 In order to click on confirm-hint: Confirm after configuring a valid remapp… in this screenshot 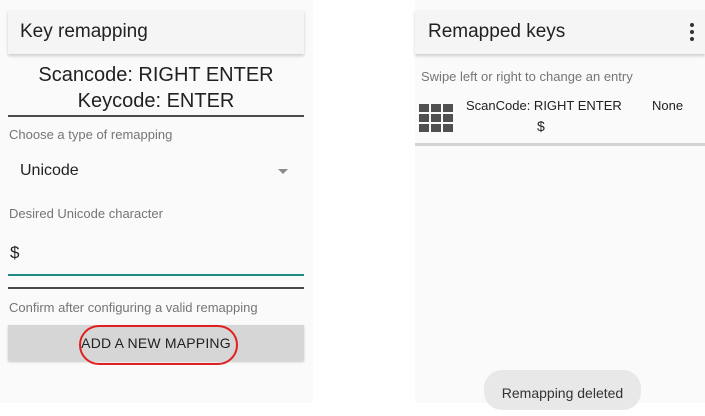, I will do `click(133, 307)`.